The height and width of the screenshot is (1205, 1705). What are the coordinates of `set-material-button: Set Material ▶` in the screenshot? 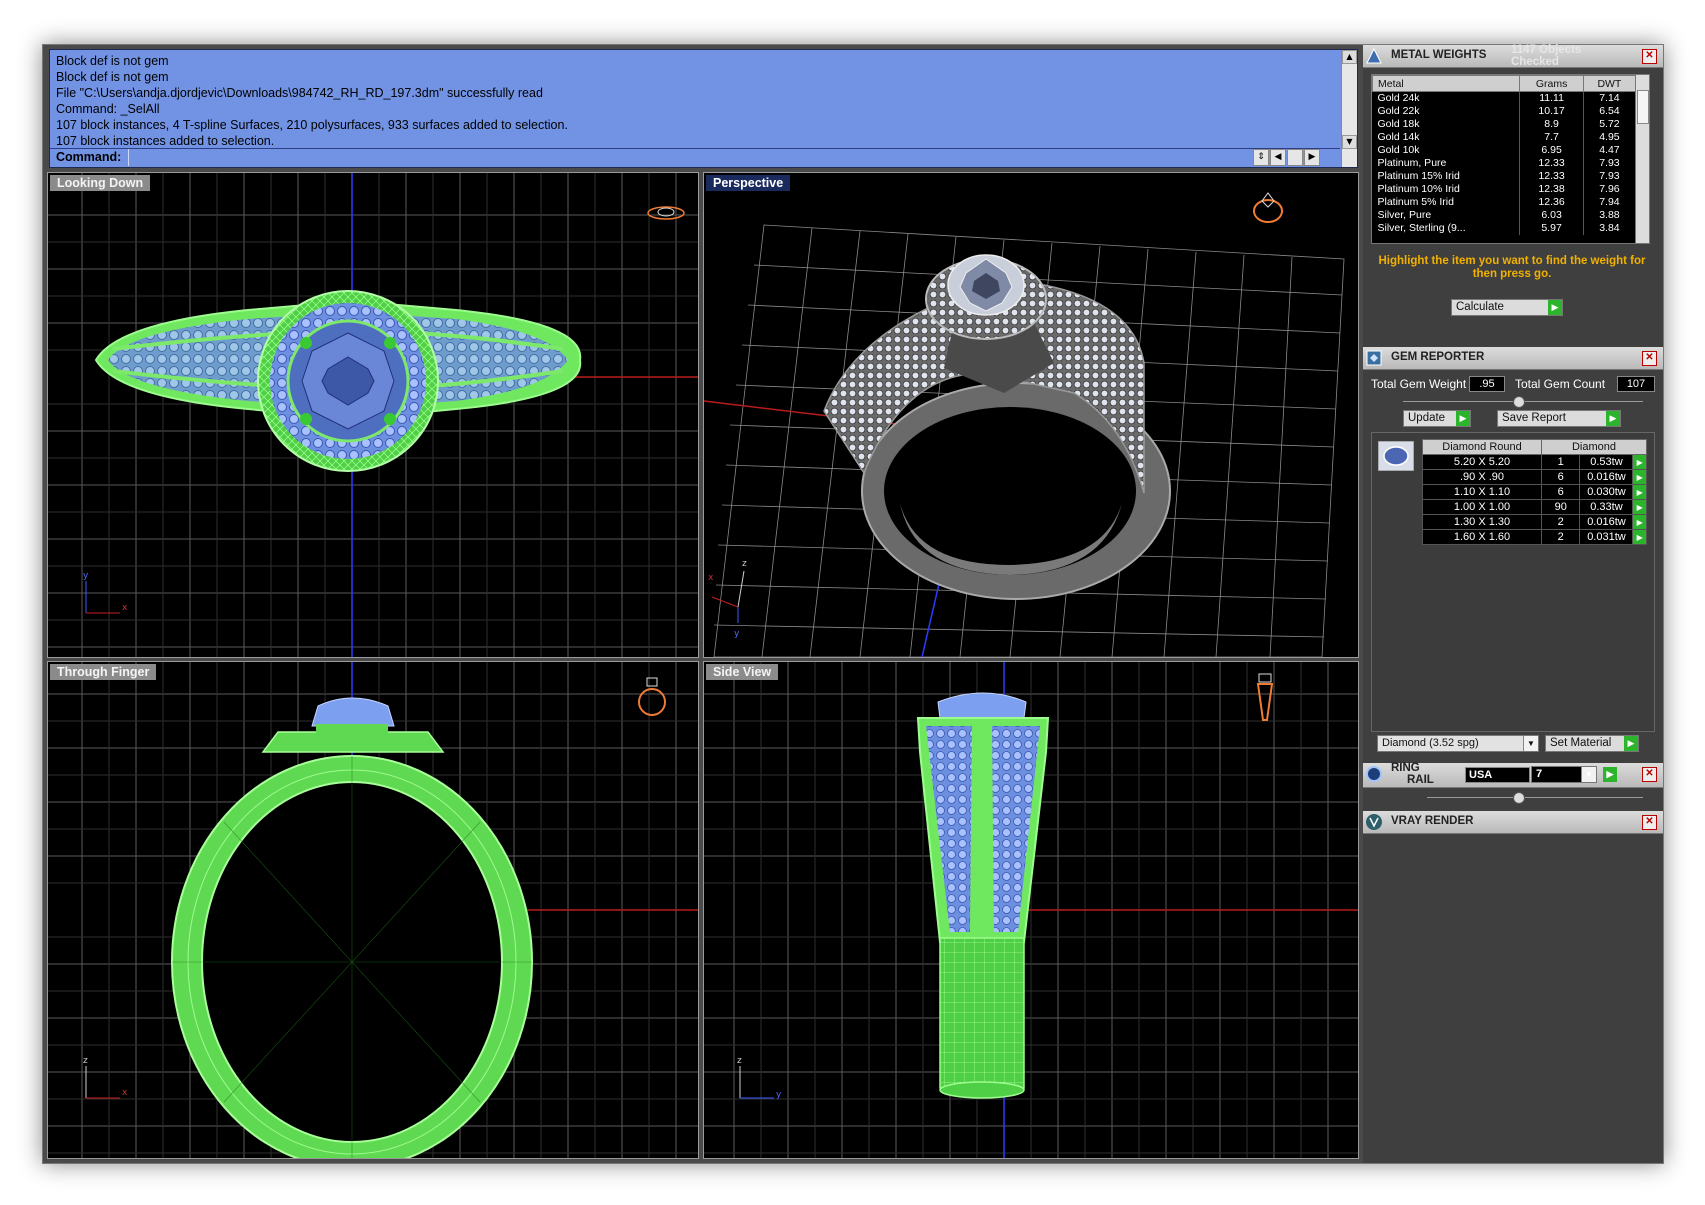 It's located at (1592, 743).